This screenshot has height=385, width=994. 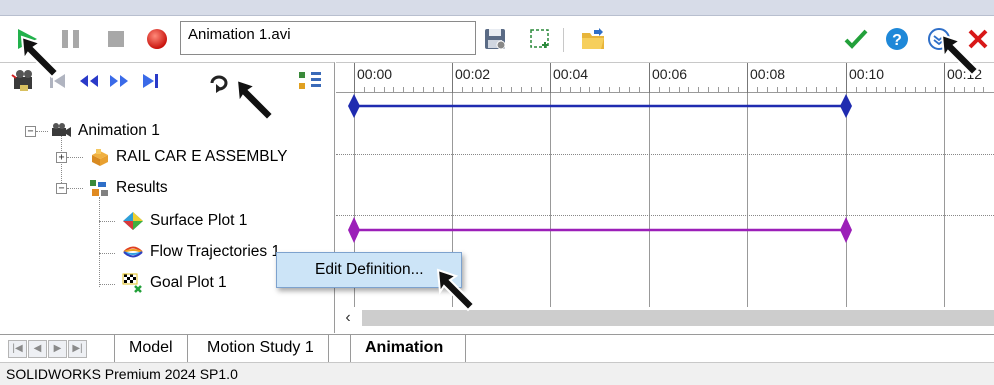 I want to click on tree-item-assembly: RAIL CAR E ASSEMBLY, so click(x=187, y=157).